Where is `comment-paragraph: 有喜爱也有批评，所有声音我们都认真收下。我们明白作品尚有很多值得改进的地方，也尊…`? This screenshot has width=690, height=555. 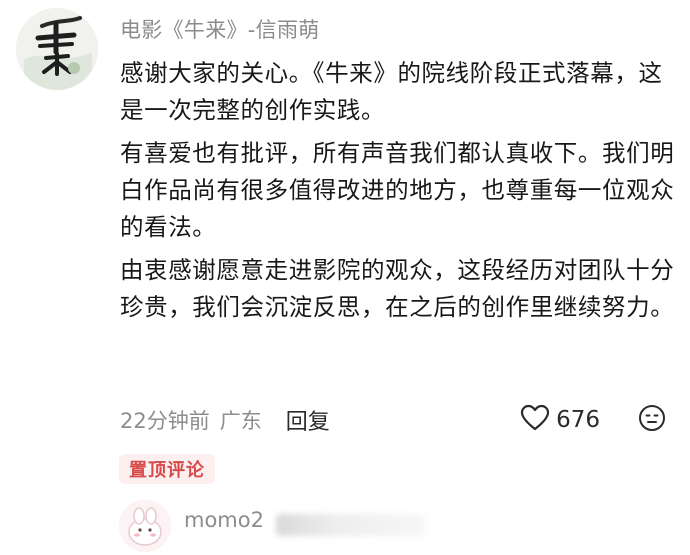 comment-paragraph: 有喜爱也有批评，所有声音我们都认真收下。我们明白作品尚有很多值得改进的地方，也尊… is located at coordinates (397, 190).